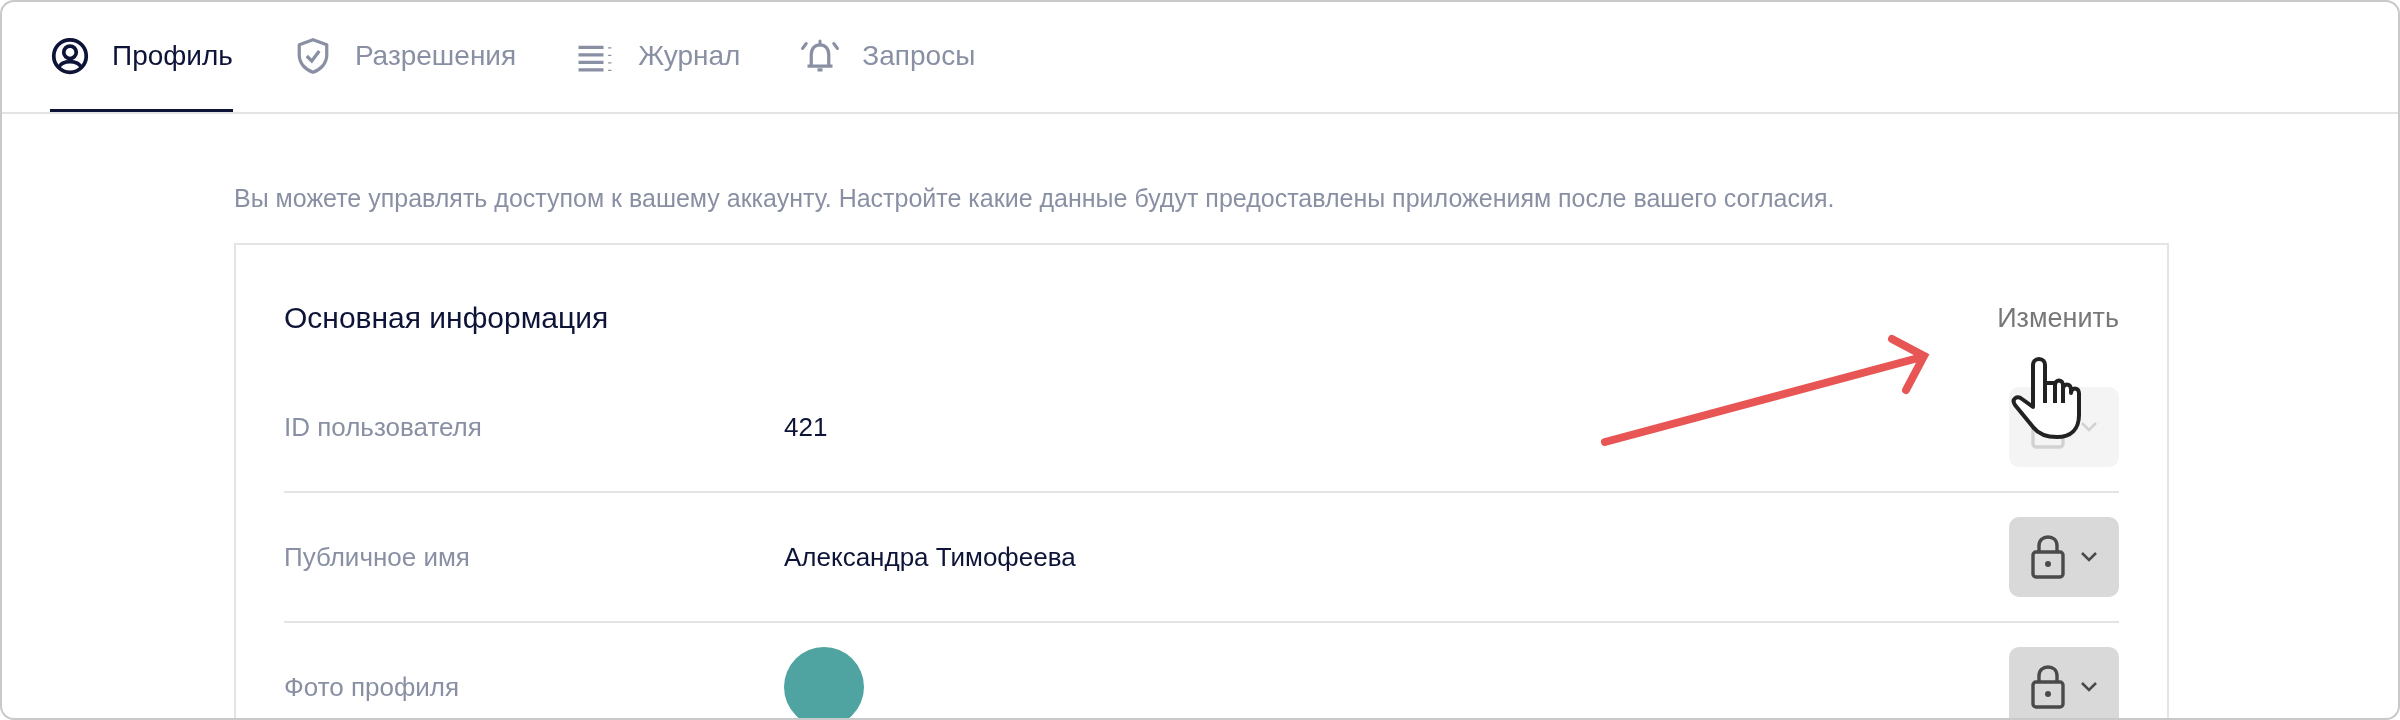 This screenshot has width=2400, height=720. Describe the element at coordinates (2058, 318) in the screenshot. I see `edit-link: Изменить` at that location.